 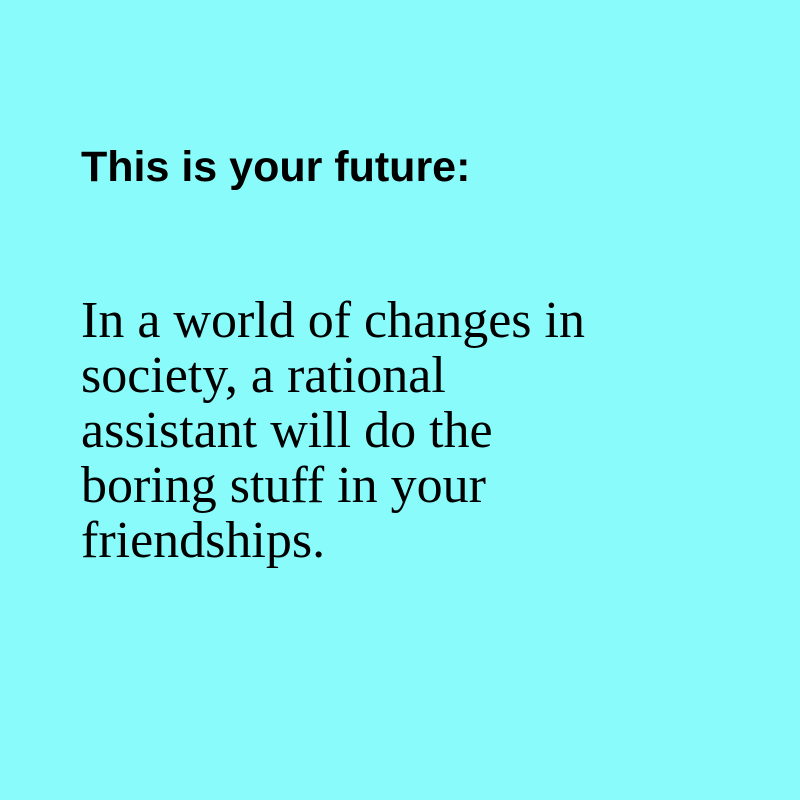 I want to click on body-line: society, a rational, so click(x=263, y=375).